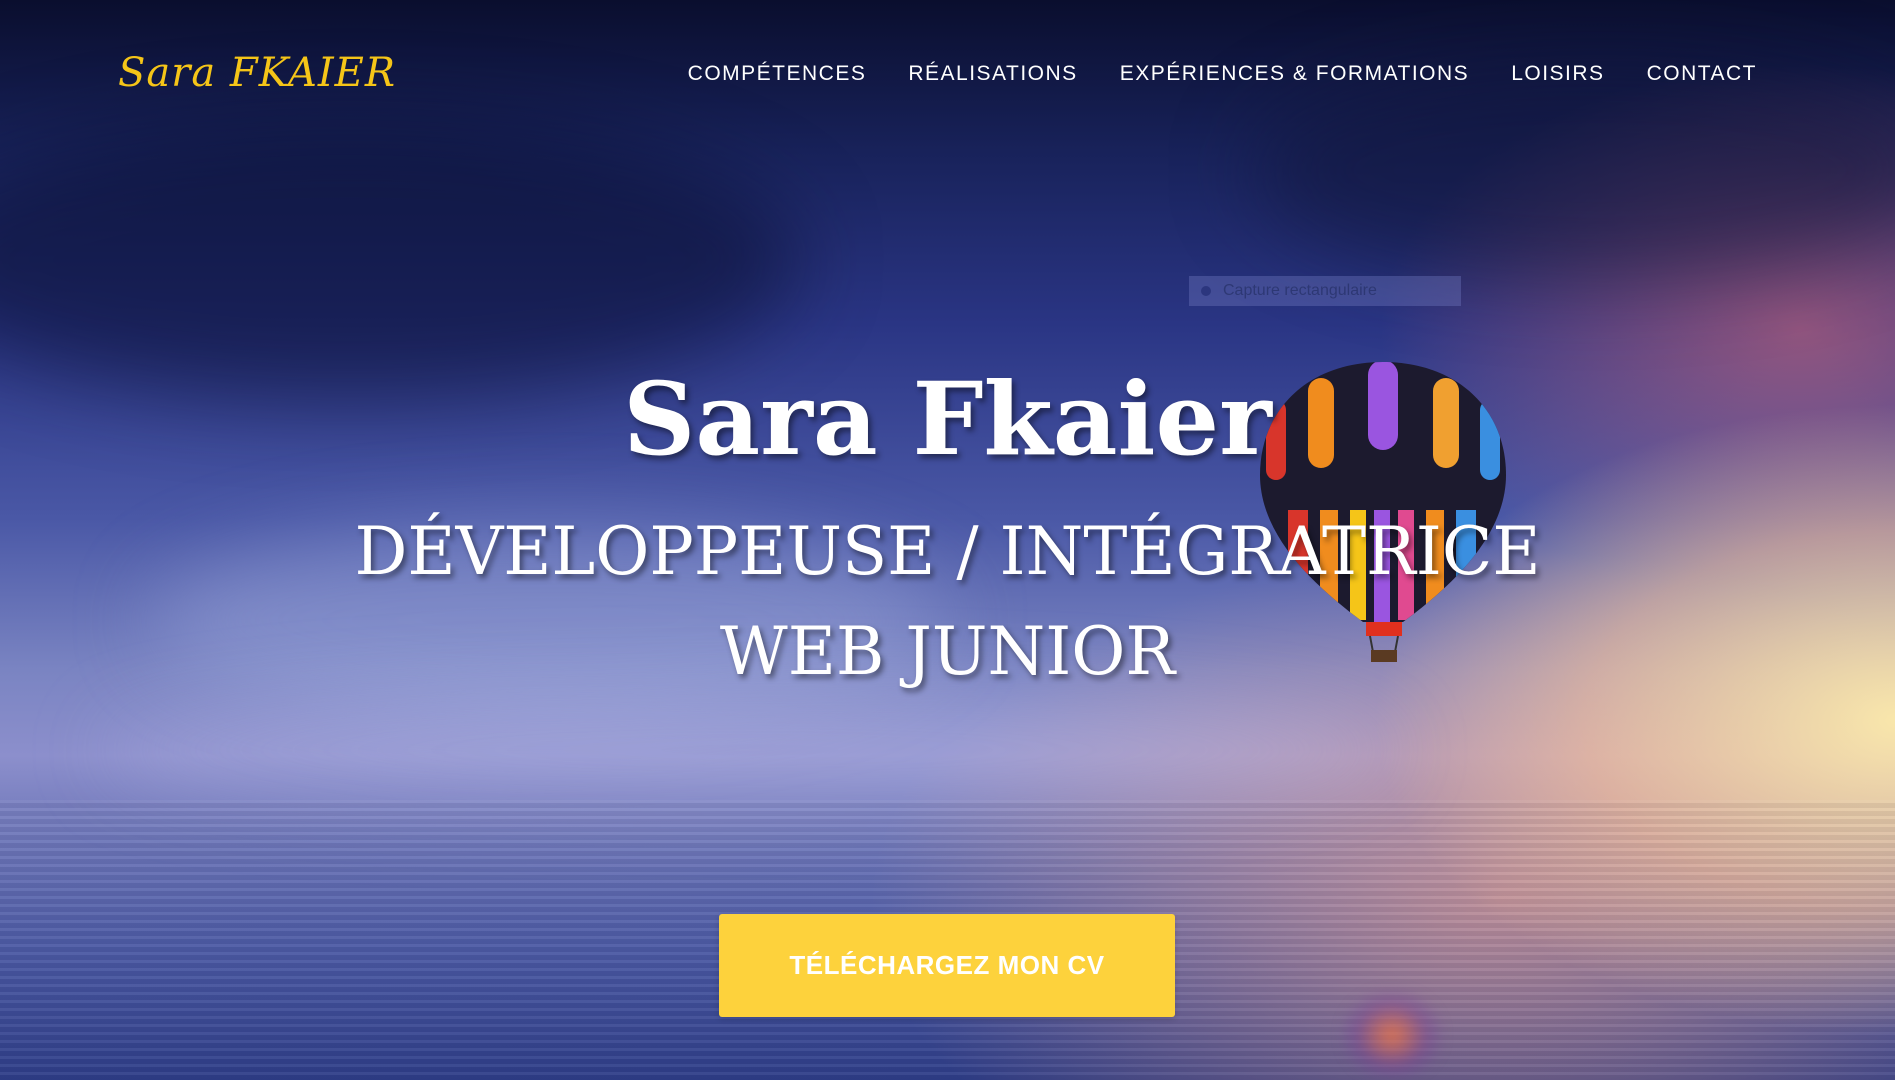 The width and height of the screenshot is (1895, 1080). I want to click on site-logo: Sara FKAIER, so click(257, 73).